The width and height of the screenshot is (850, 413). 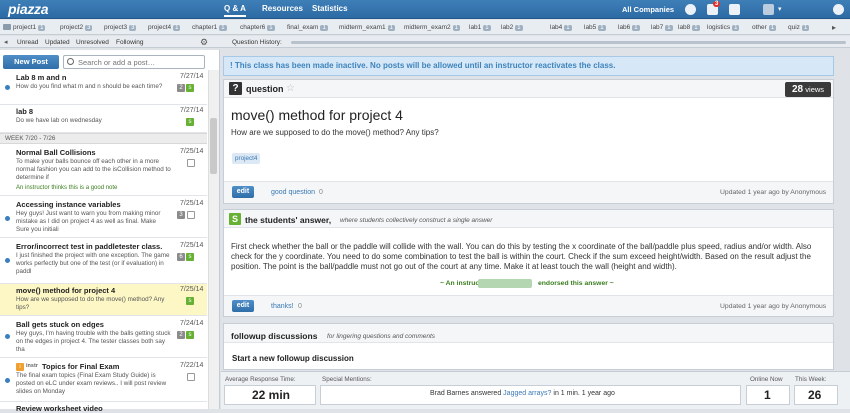 I want to click on folder-midterm-exam2: midterm_exam2 1, so click(x=432, y=27).